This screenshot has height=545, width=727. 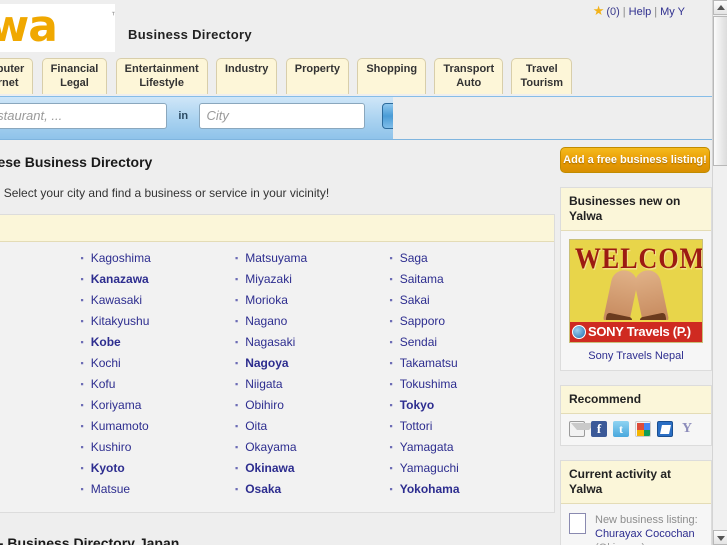 What do you see at coordinates (312, 407) in the screenshot?
I see `list-item: Obihiro` at bounding box center [312, 407].